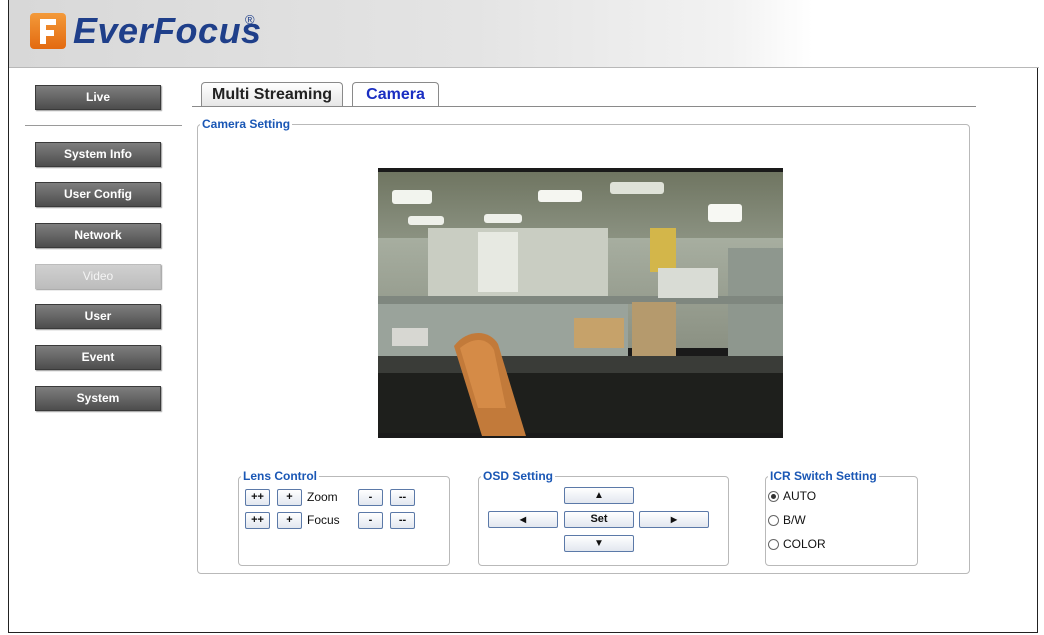  I want to click on nav-system-button: System, so click(98, 398).